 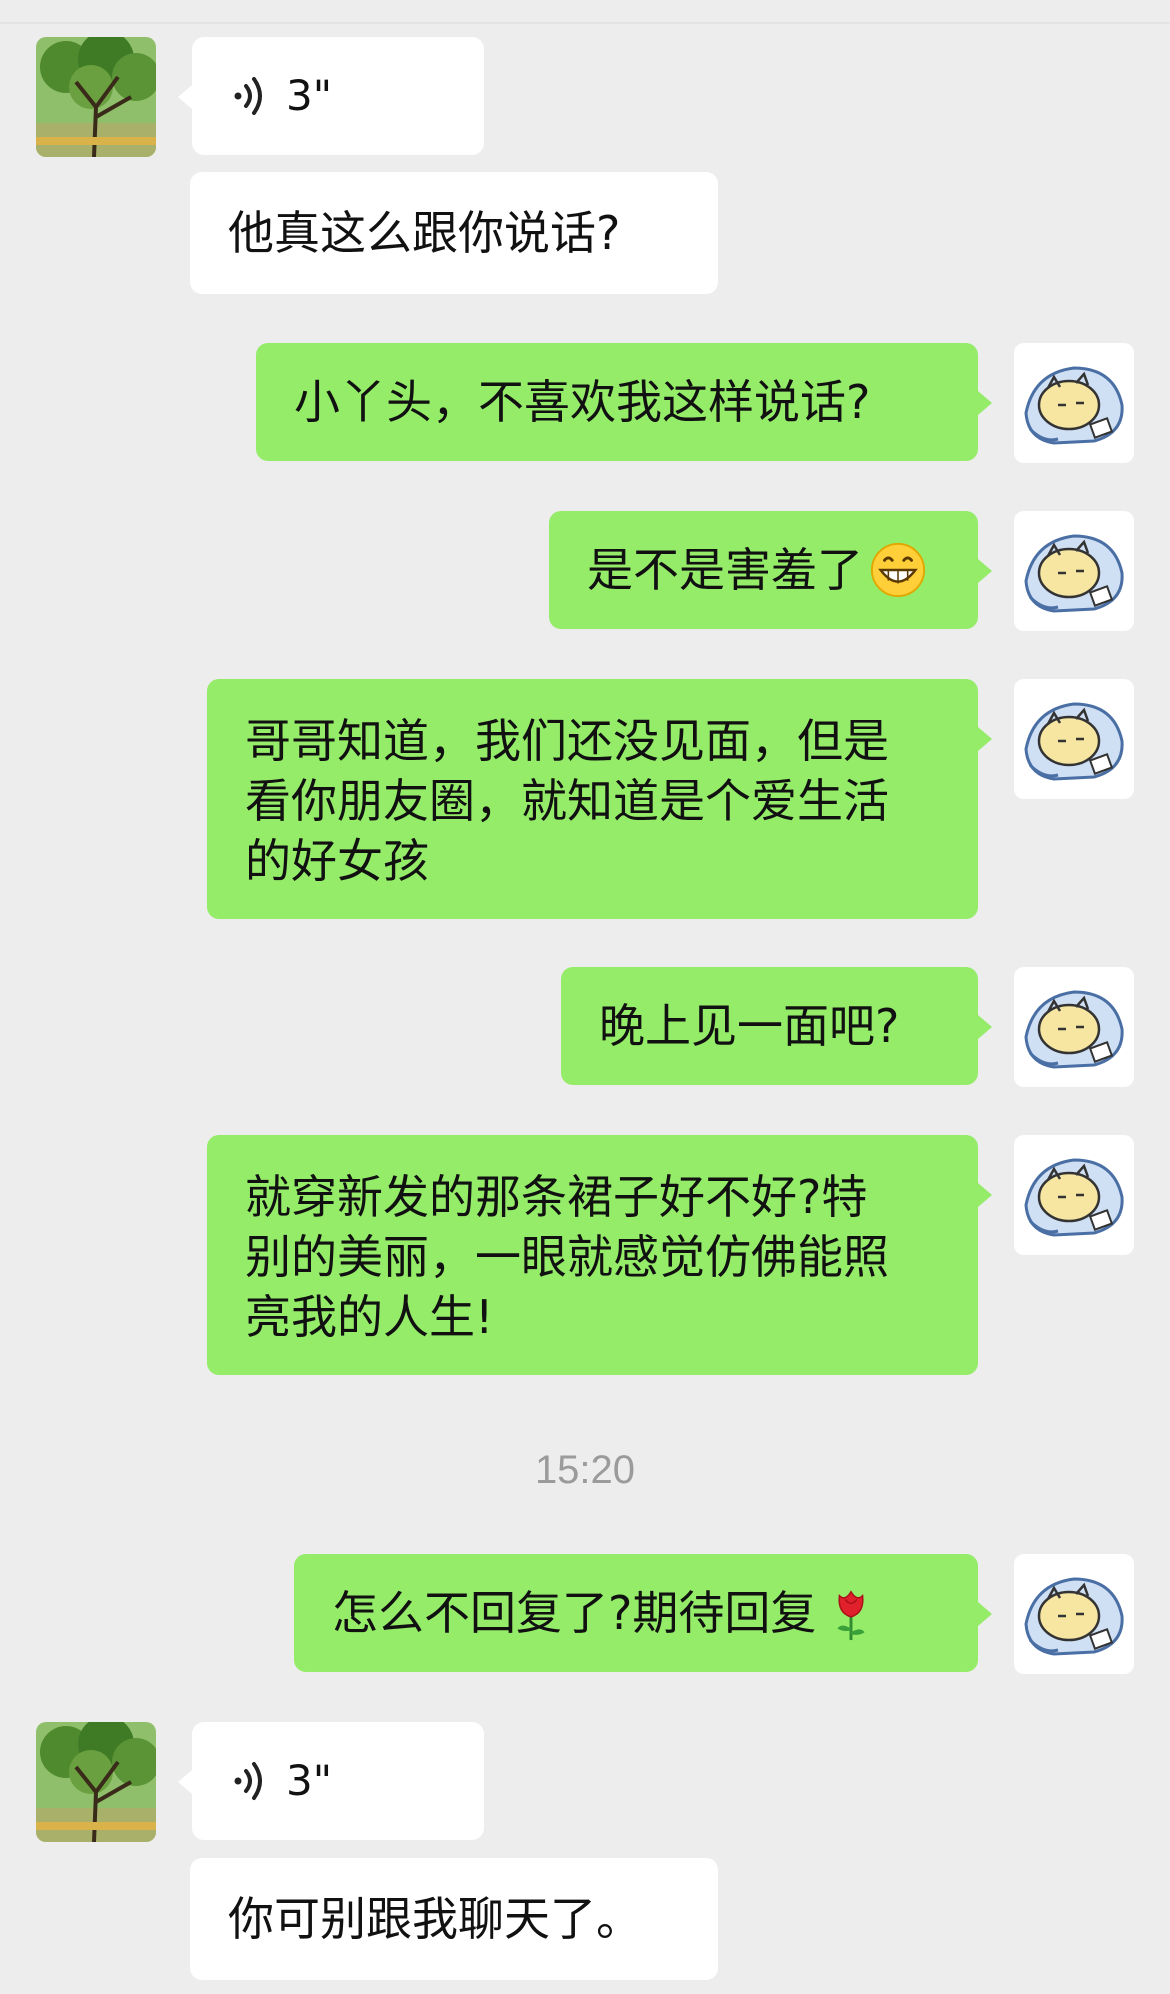 I want to click on outgoing-message: 就穿新发的那条裙子好不好?特 别的美丽，一眼就感觉仿佛能照 亮我的人生!, so click(x=599, y=1255).